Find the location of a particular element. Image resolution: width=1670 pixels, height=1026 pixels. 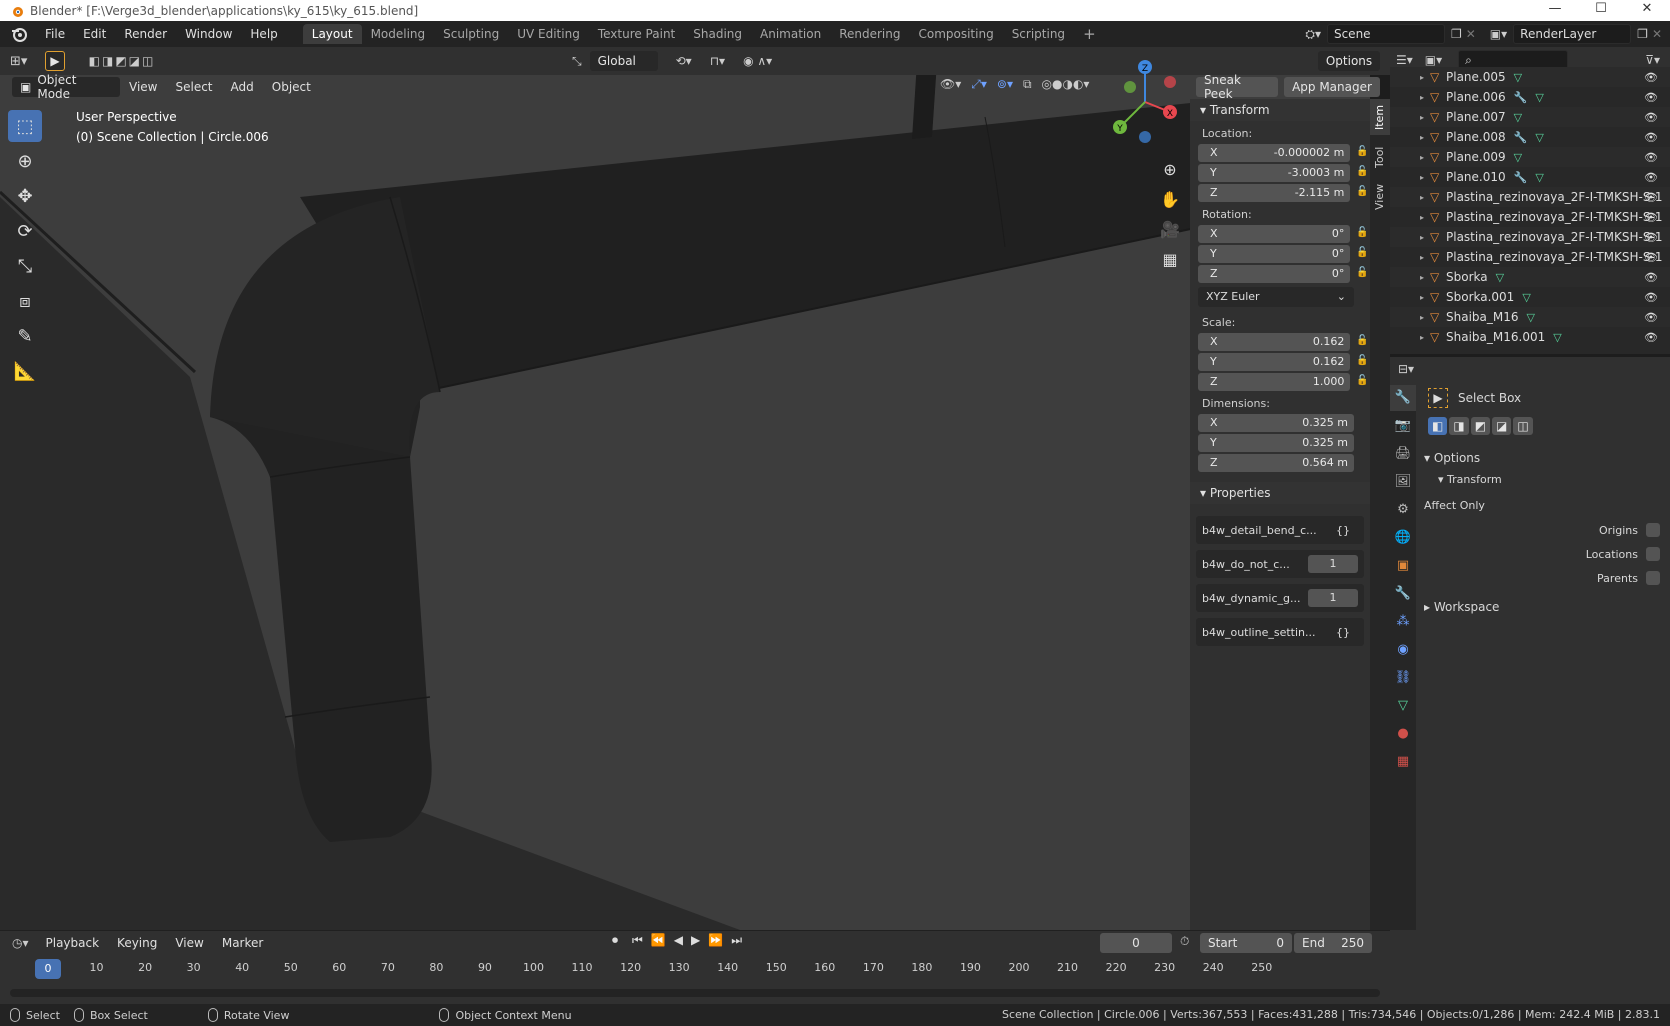

sneak-peek-button: Sneak Peek is located at coordinates (1237, 87).